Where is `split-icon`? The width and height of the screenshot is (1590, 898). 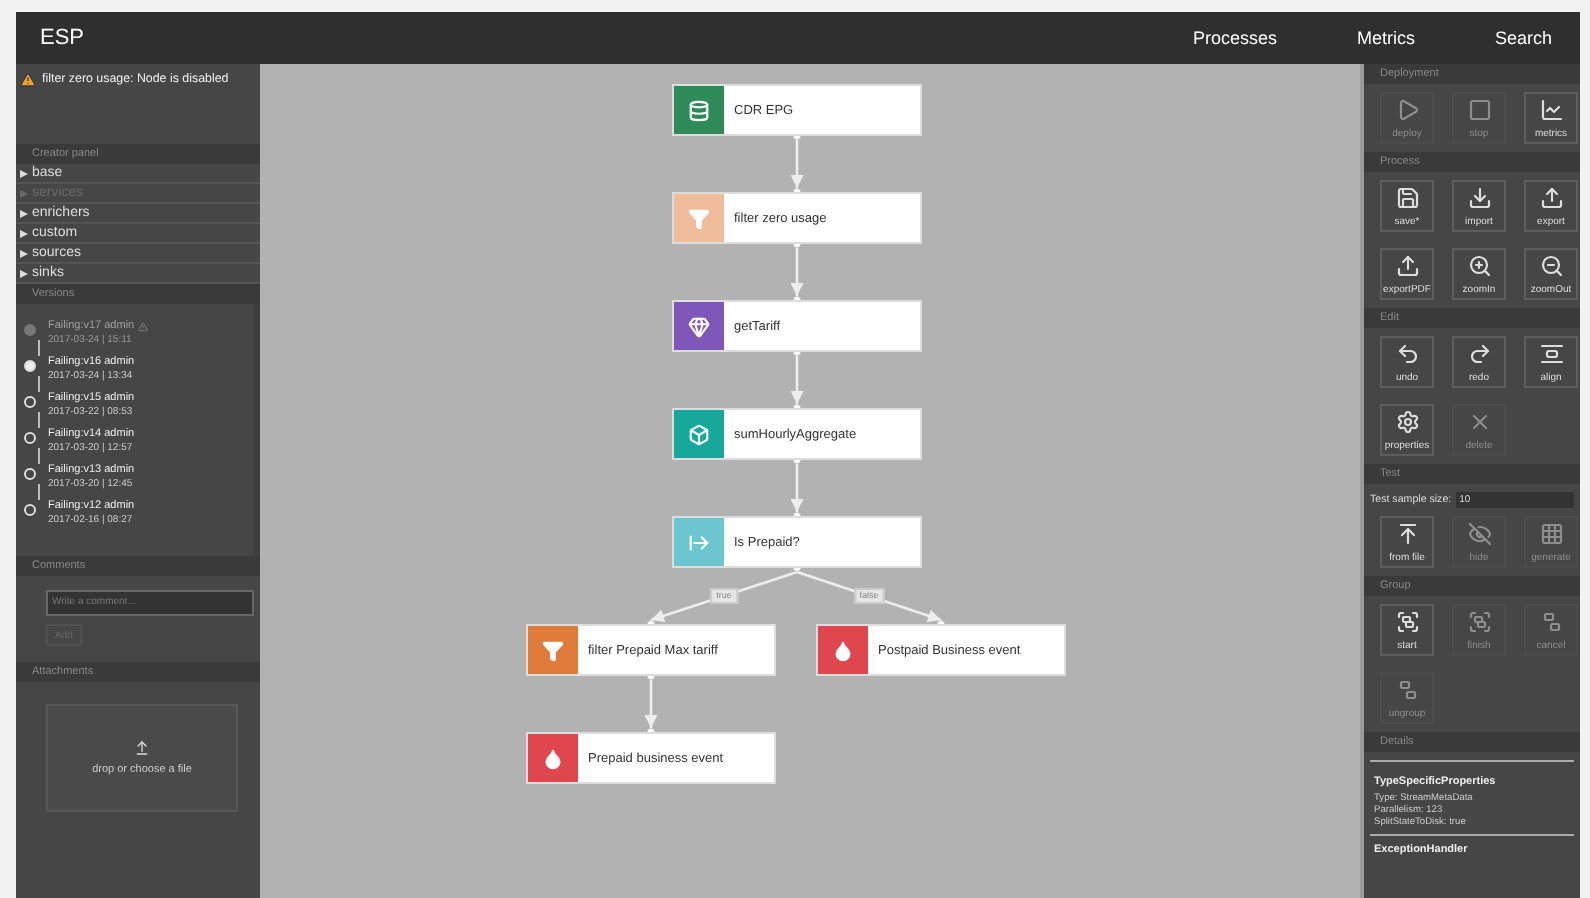 split-icon is located at coordinates (699, 542).